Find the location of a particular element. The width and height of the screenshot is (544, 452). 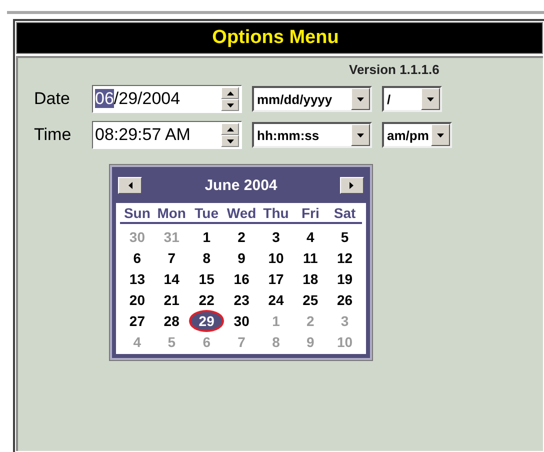

calendar-day: 5 is located at coordinates (344, 237).